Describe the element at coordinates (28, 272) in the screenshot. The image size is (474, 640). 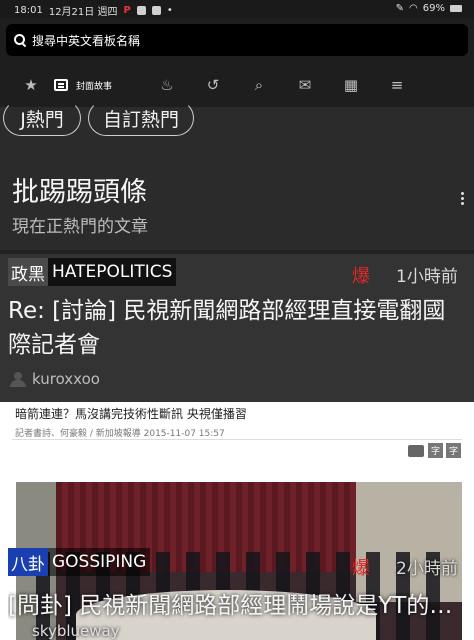
I see `board-tag: 政黑` at that location.